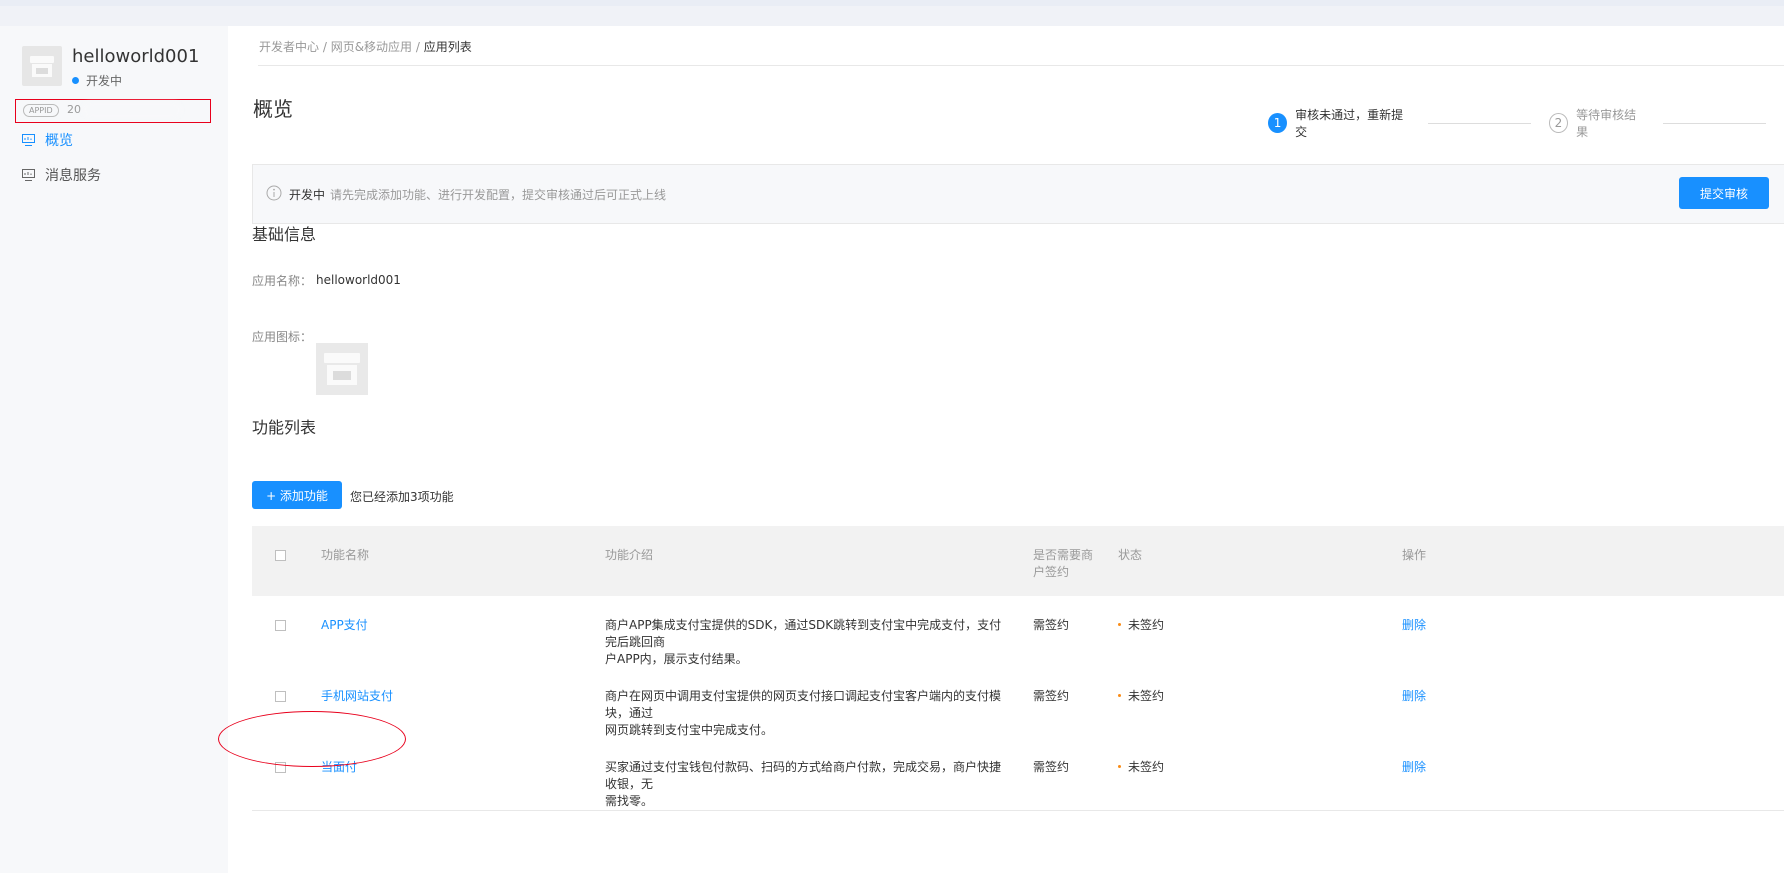 This screenshot has height=873, width=1784. I want to click on step-label-2: 等待审核结果, so click(1606, 123).